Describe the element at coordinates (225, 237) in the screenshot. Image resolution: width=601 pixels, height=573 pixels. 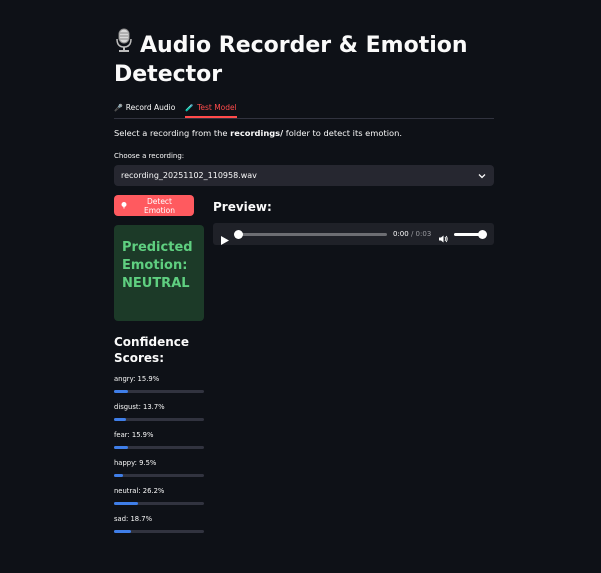
I see `play-icon` at that location.